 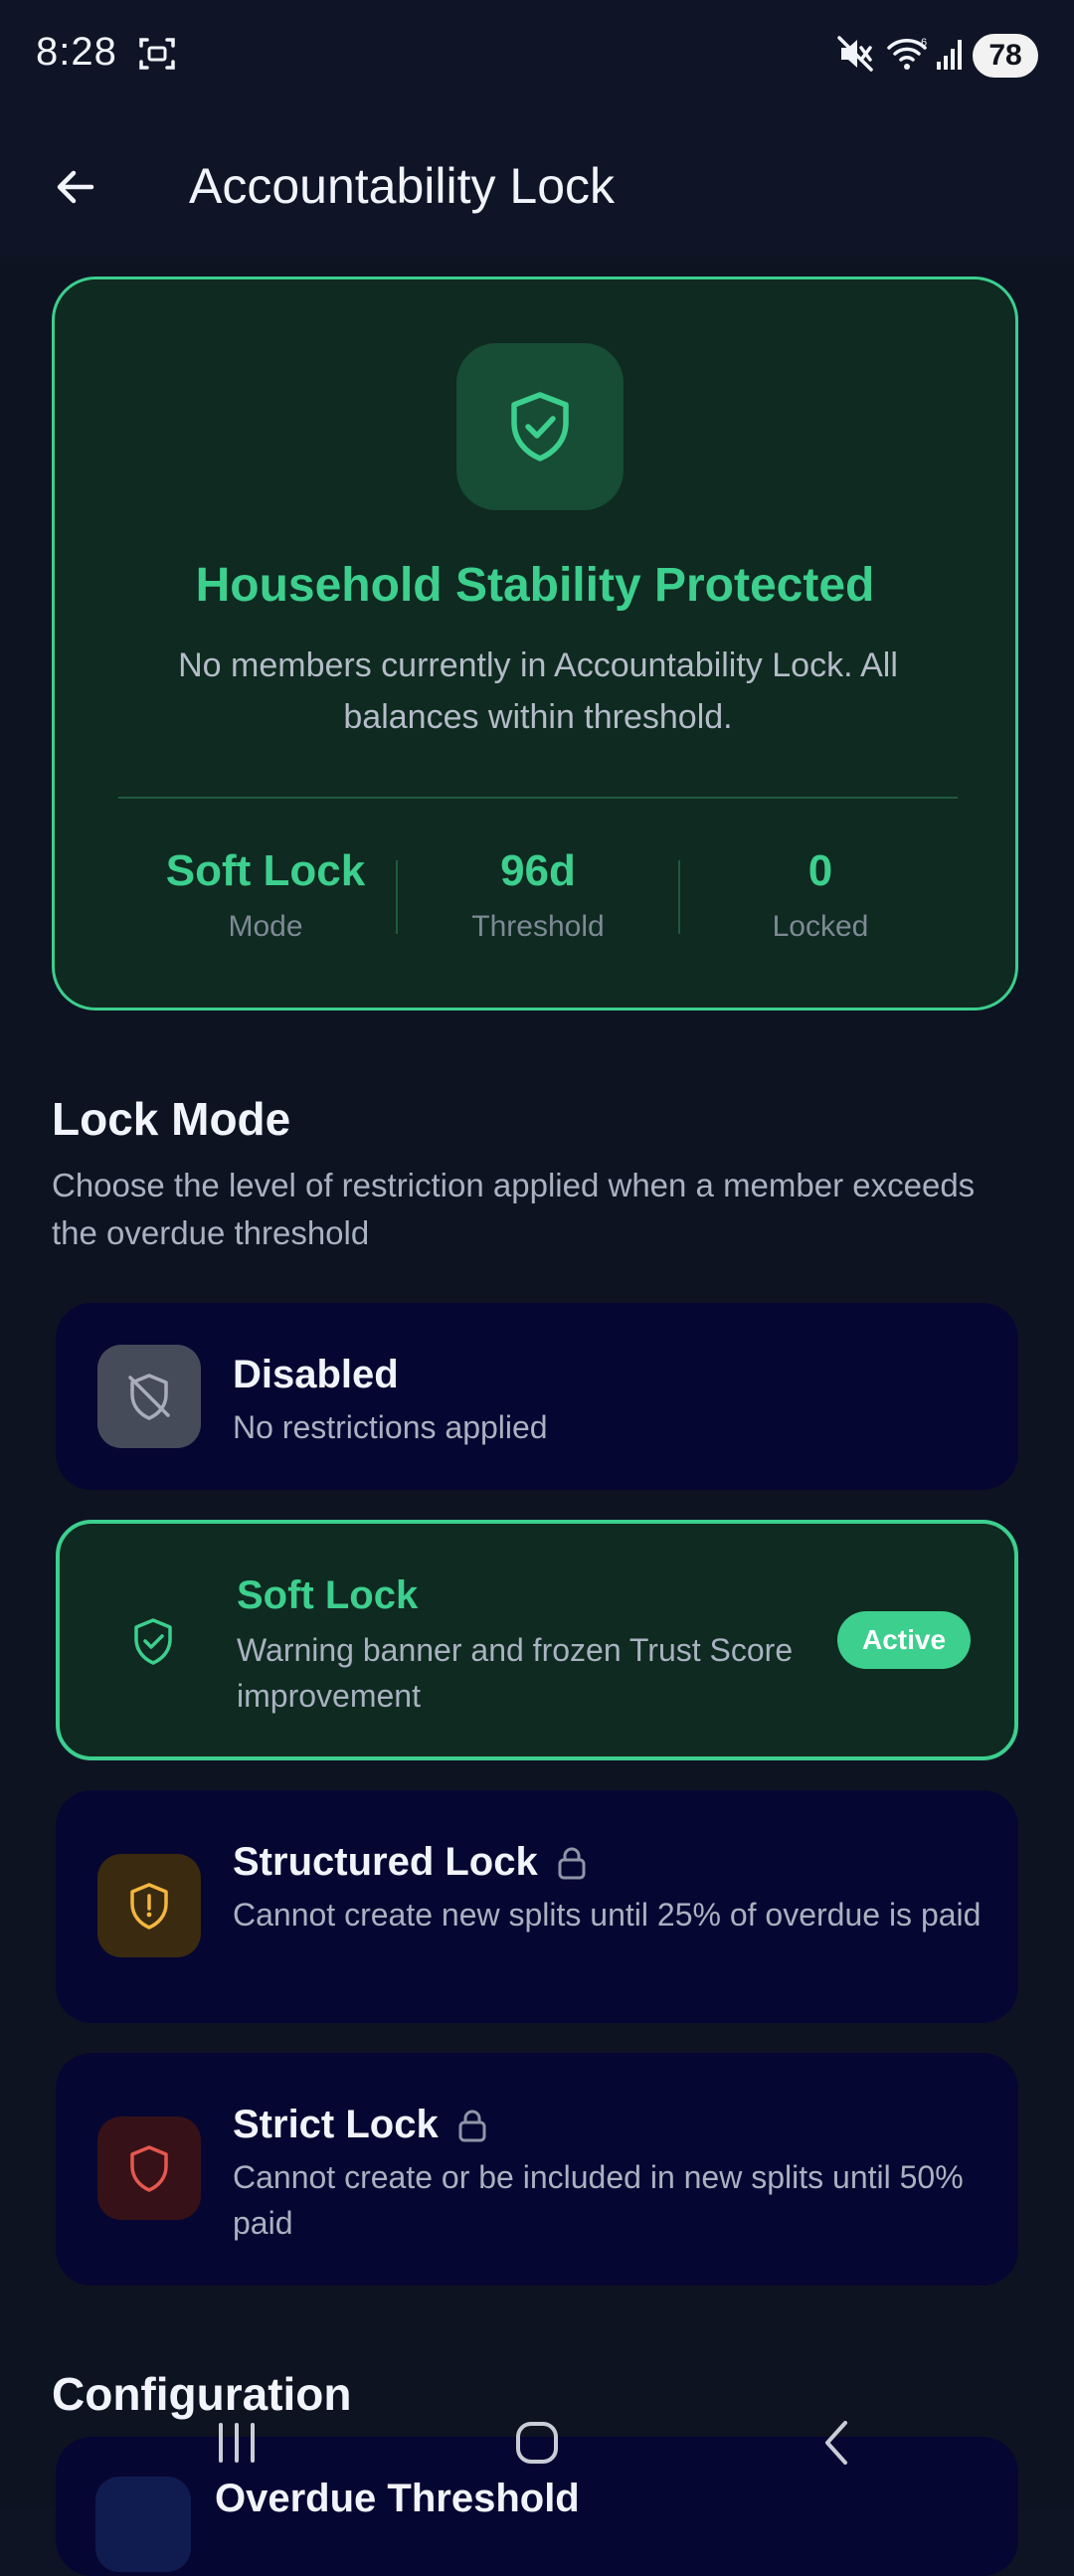 I want to click on shield-off-icon, so click(x=149, y=1397).